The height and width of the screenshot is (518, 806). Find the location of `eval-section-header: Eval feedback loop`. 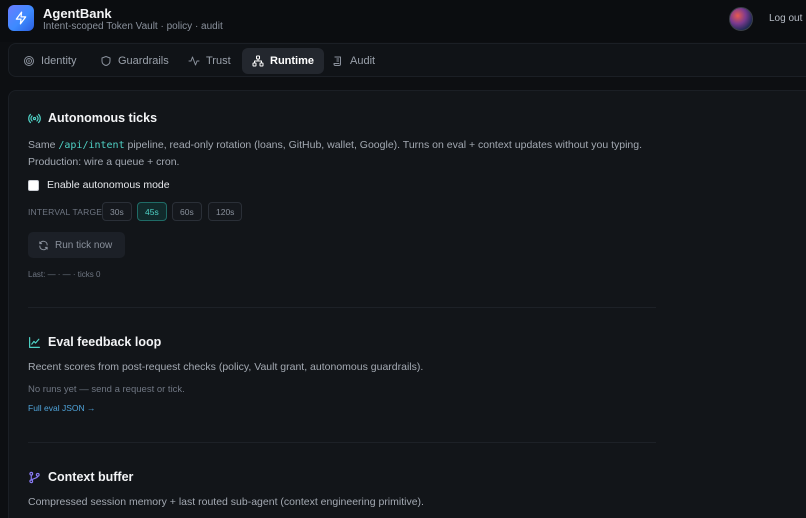

eval-section-header: Eval feedback loop is located at coordinates (94, 342).